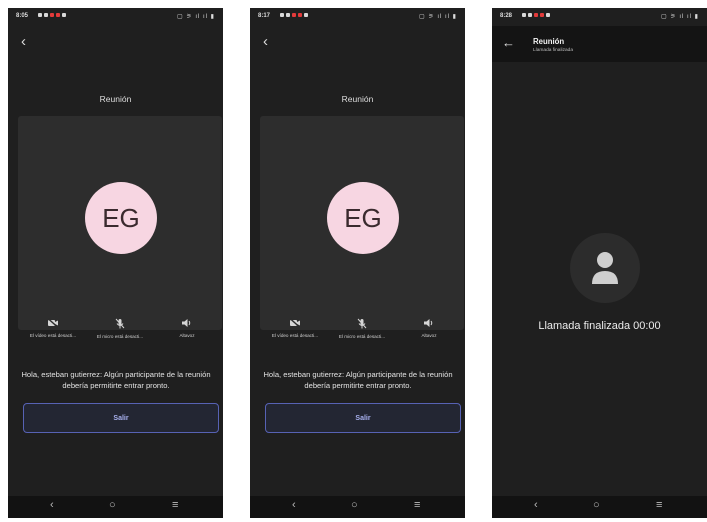 This screenshot has height=522, width=707. Describe the element at coordinates (506, 16) in the screenshot. I see `status-time: 8:28` at that location.